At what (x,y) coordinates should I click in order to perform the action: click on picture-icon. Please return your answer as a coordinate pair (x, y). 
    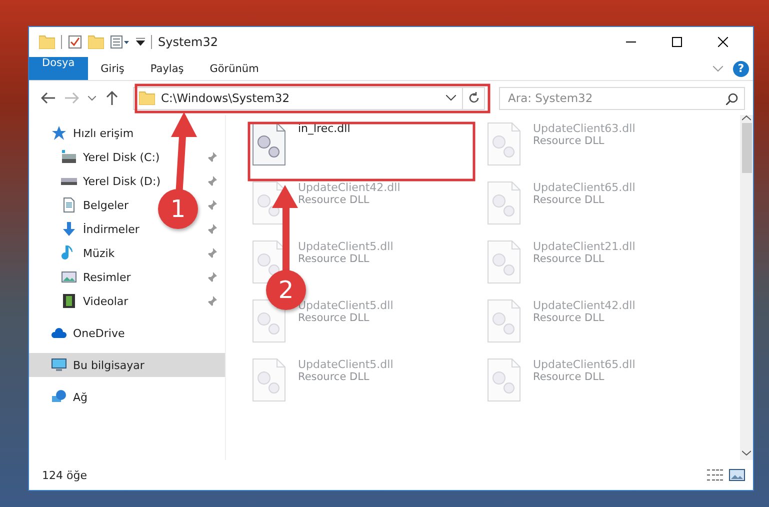
    Looking at the image, I should click on (69, 277).